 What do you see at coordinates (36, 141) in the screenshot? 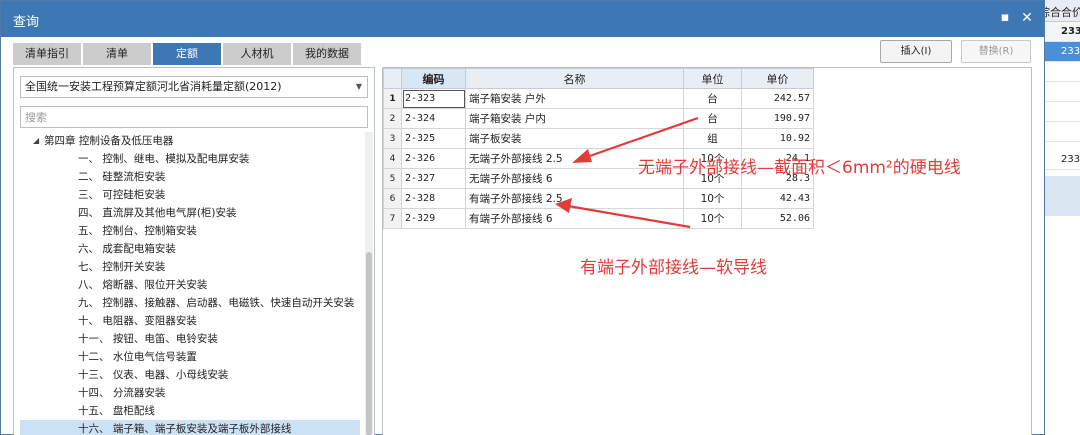
I see `collapse-triangle-icon: ◢` at bounding box center [36, 141].